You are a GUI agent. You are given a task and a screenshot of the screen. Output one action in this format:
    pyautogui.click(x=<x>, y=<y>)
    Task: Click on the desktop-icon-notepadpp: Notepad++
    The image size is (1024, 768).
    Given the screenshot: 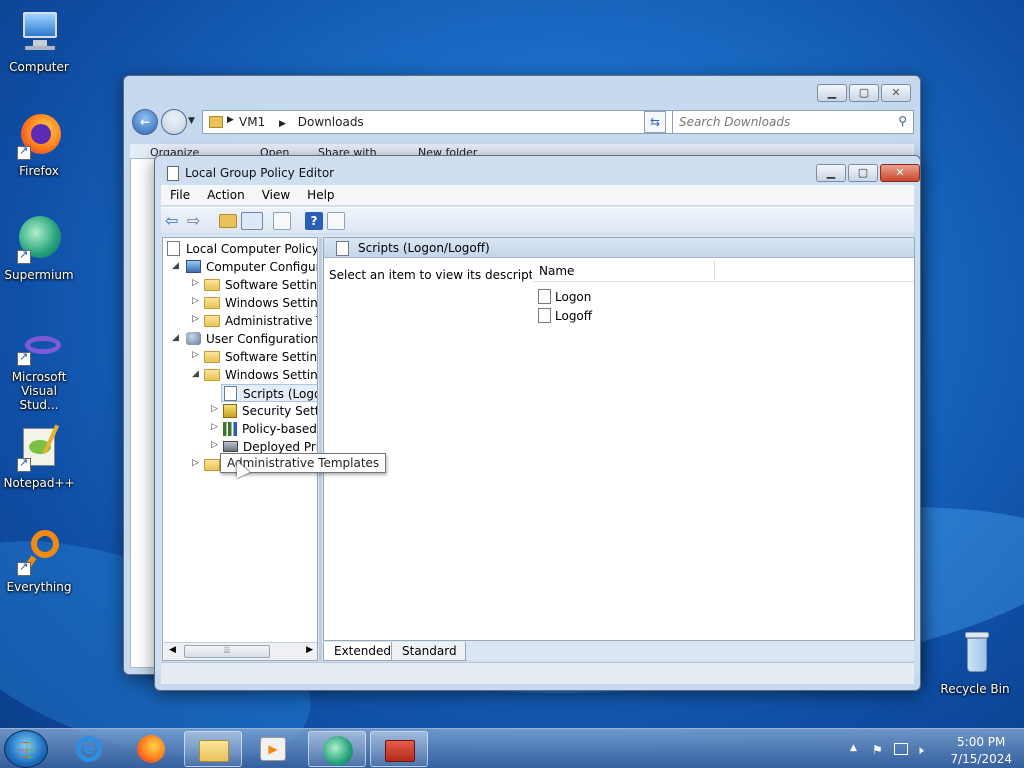 What is the action you would take?
    pyautogui.click(x=39, y=457)
    